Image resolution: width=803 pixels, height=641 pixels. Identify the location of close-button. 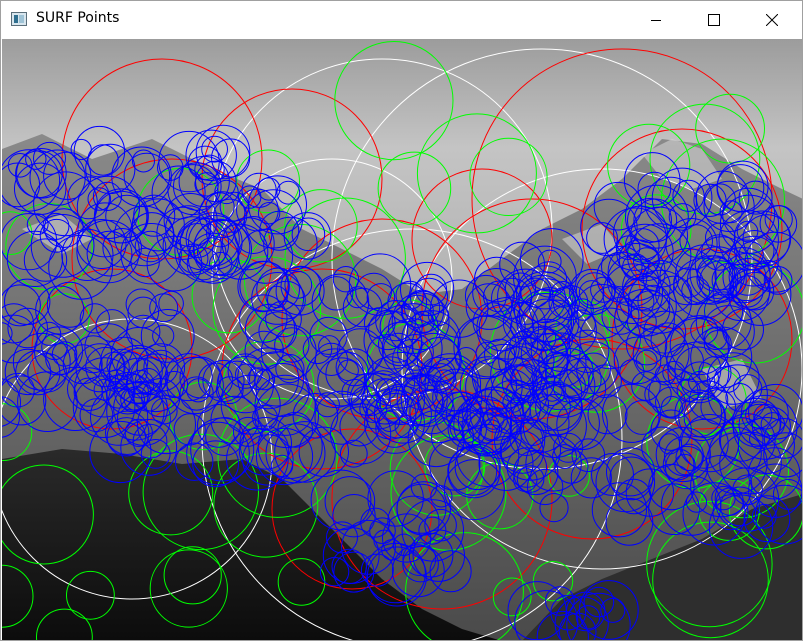
(772, 20).